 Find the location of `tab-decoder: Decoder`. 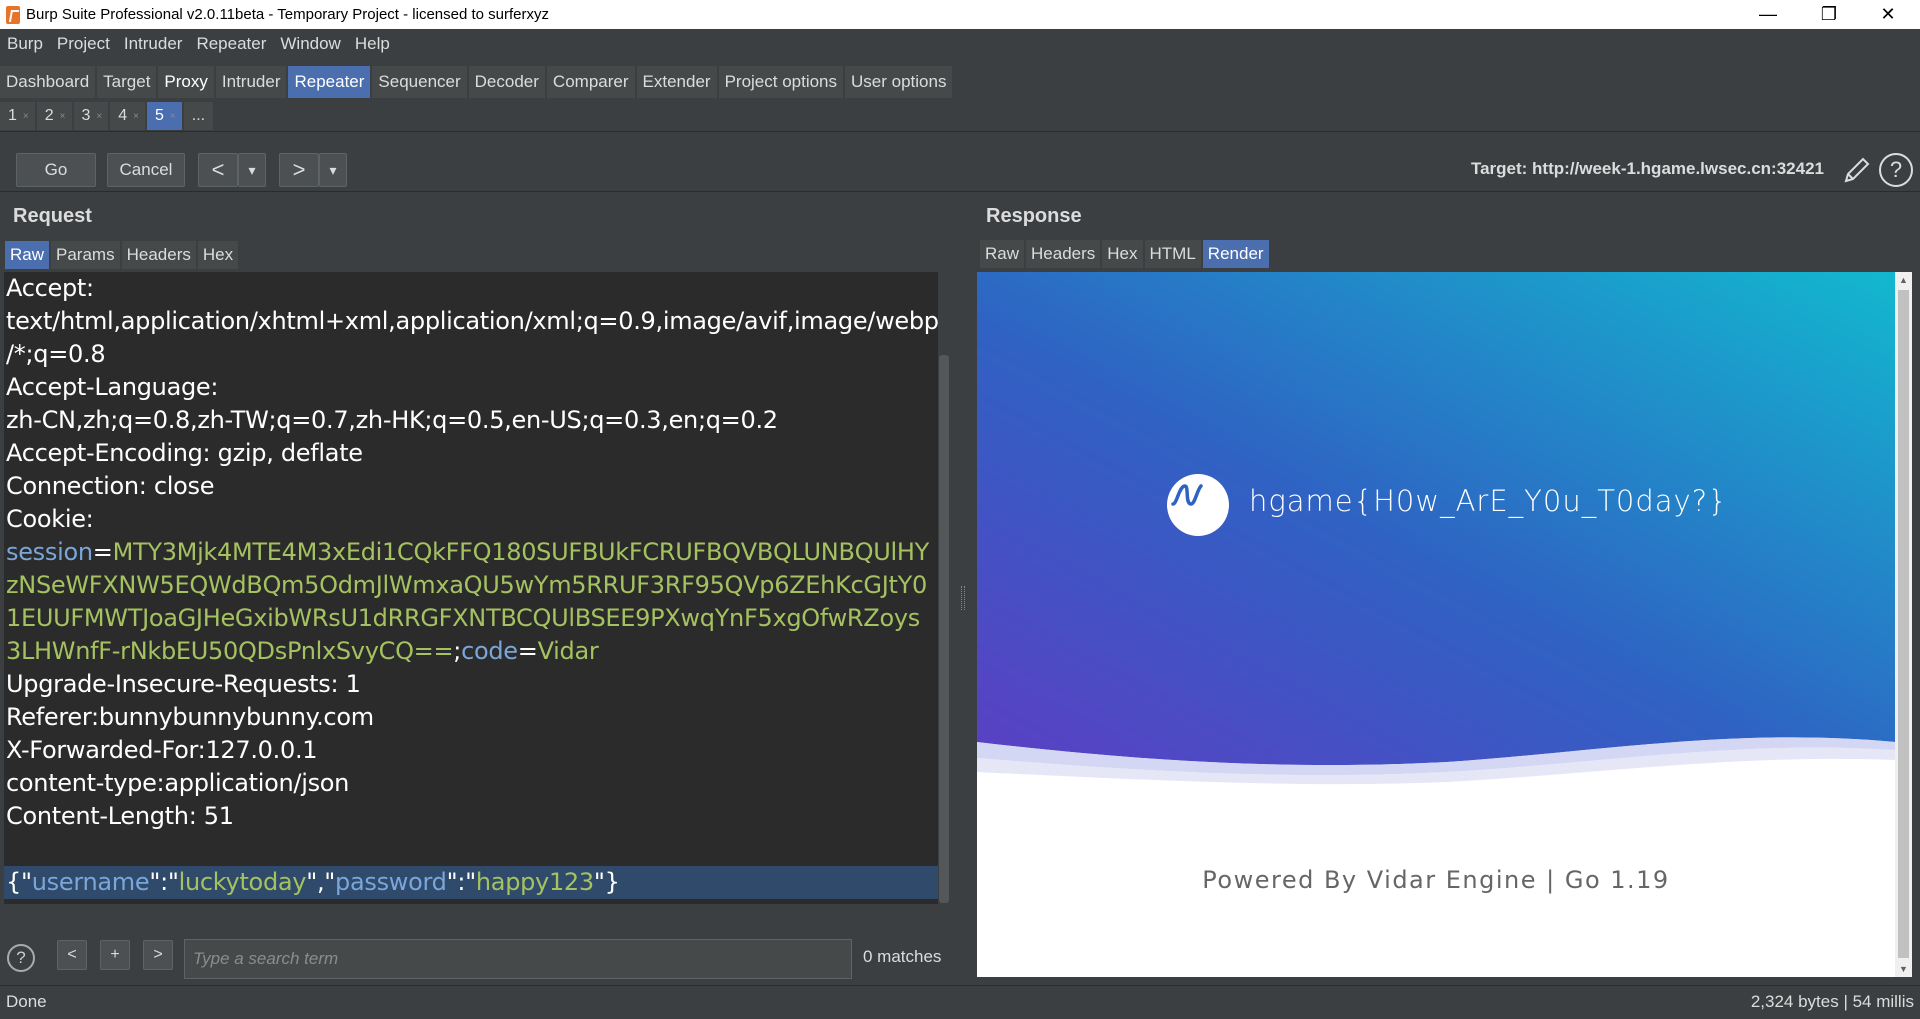

tab-decoder: Decoder is located at coordinates (506, 82).